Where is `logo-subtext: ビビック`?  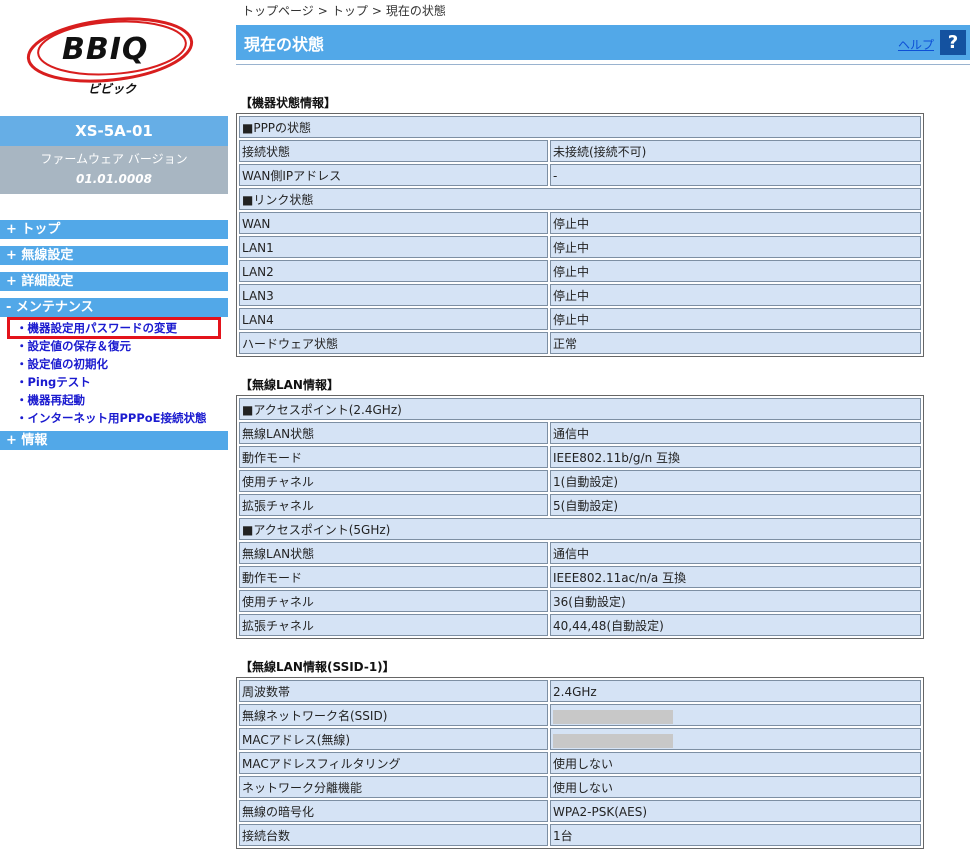
logo-subtext: ビビック is located at coordinates (112, 89).